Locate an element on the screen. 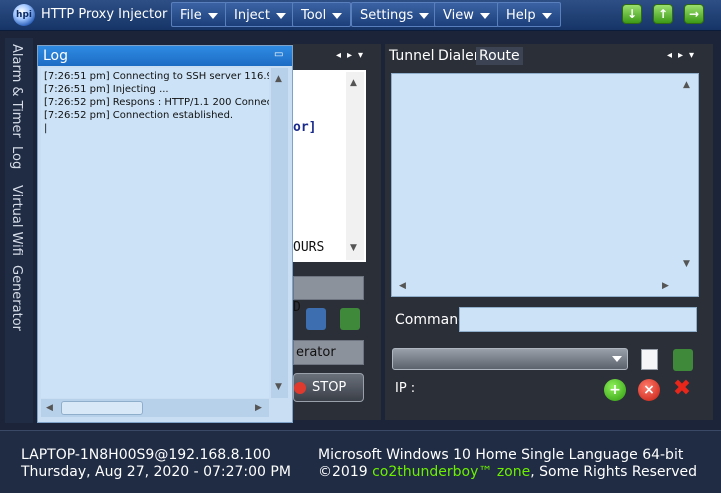 The width and height of the screenshot is (721, 493). menu-help-label: Help is located at coordinates (521, 15).